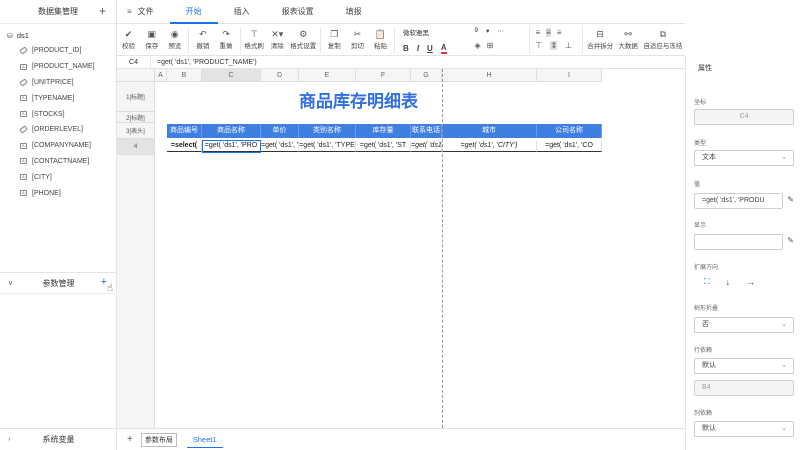 Image resolution: width=800 pixels, height=450 pixels. I want to click on field-item: A [STOCKS], so click(58, 114).